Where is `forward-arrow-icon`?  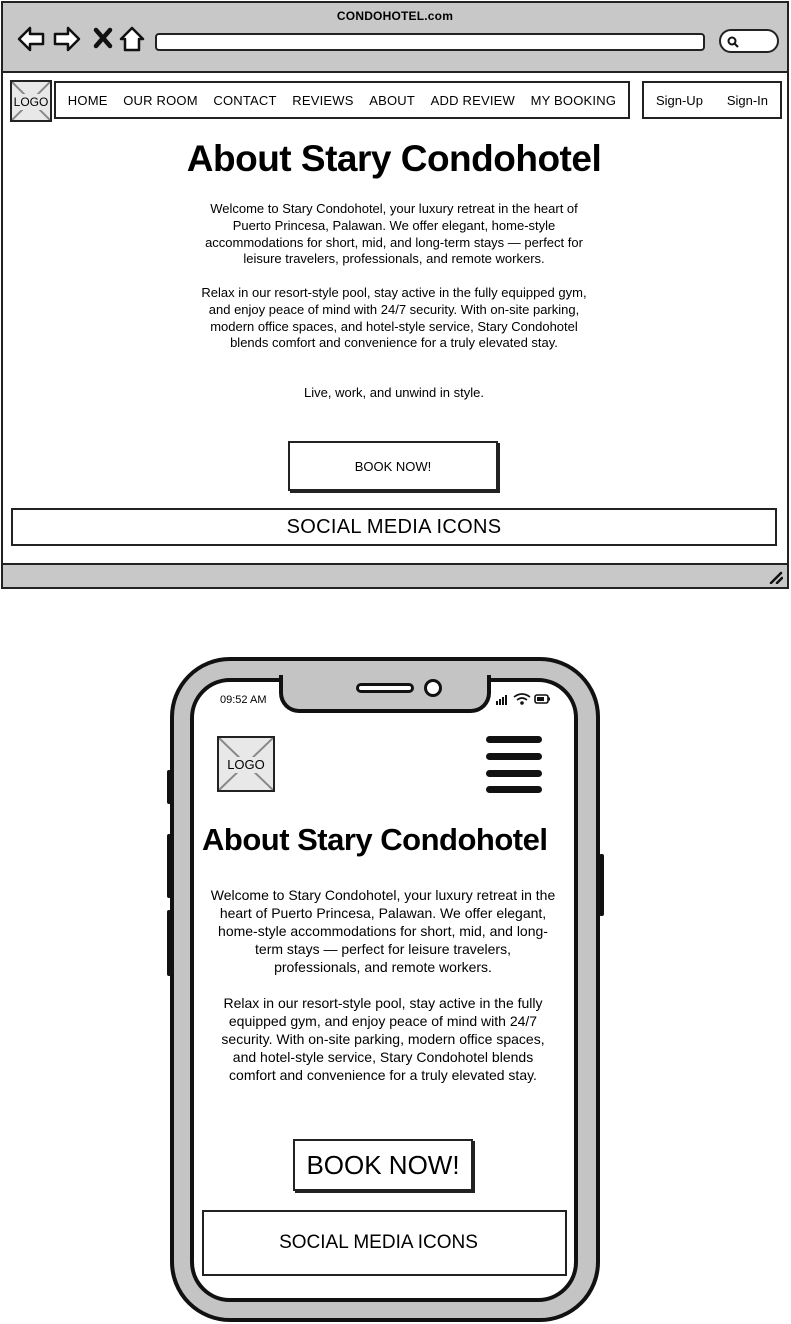 forward-arrow-icon is located at coordinates (67, 39).